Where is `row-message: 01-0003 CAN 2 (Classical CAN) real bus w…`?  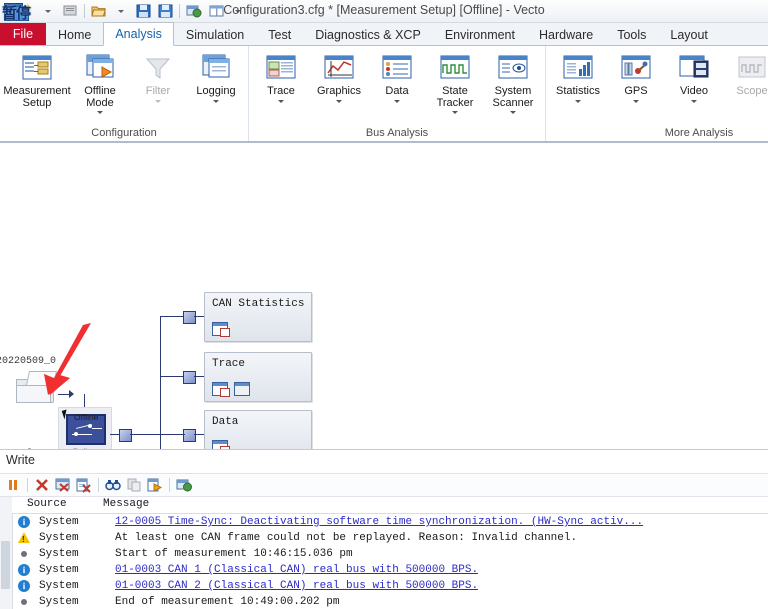
row-message: 01-0003 CAN 2 (Classical CAN) real bus w… is located at coordinates (296, 586).